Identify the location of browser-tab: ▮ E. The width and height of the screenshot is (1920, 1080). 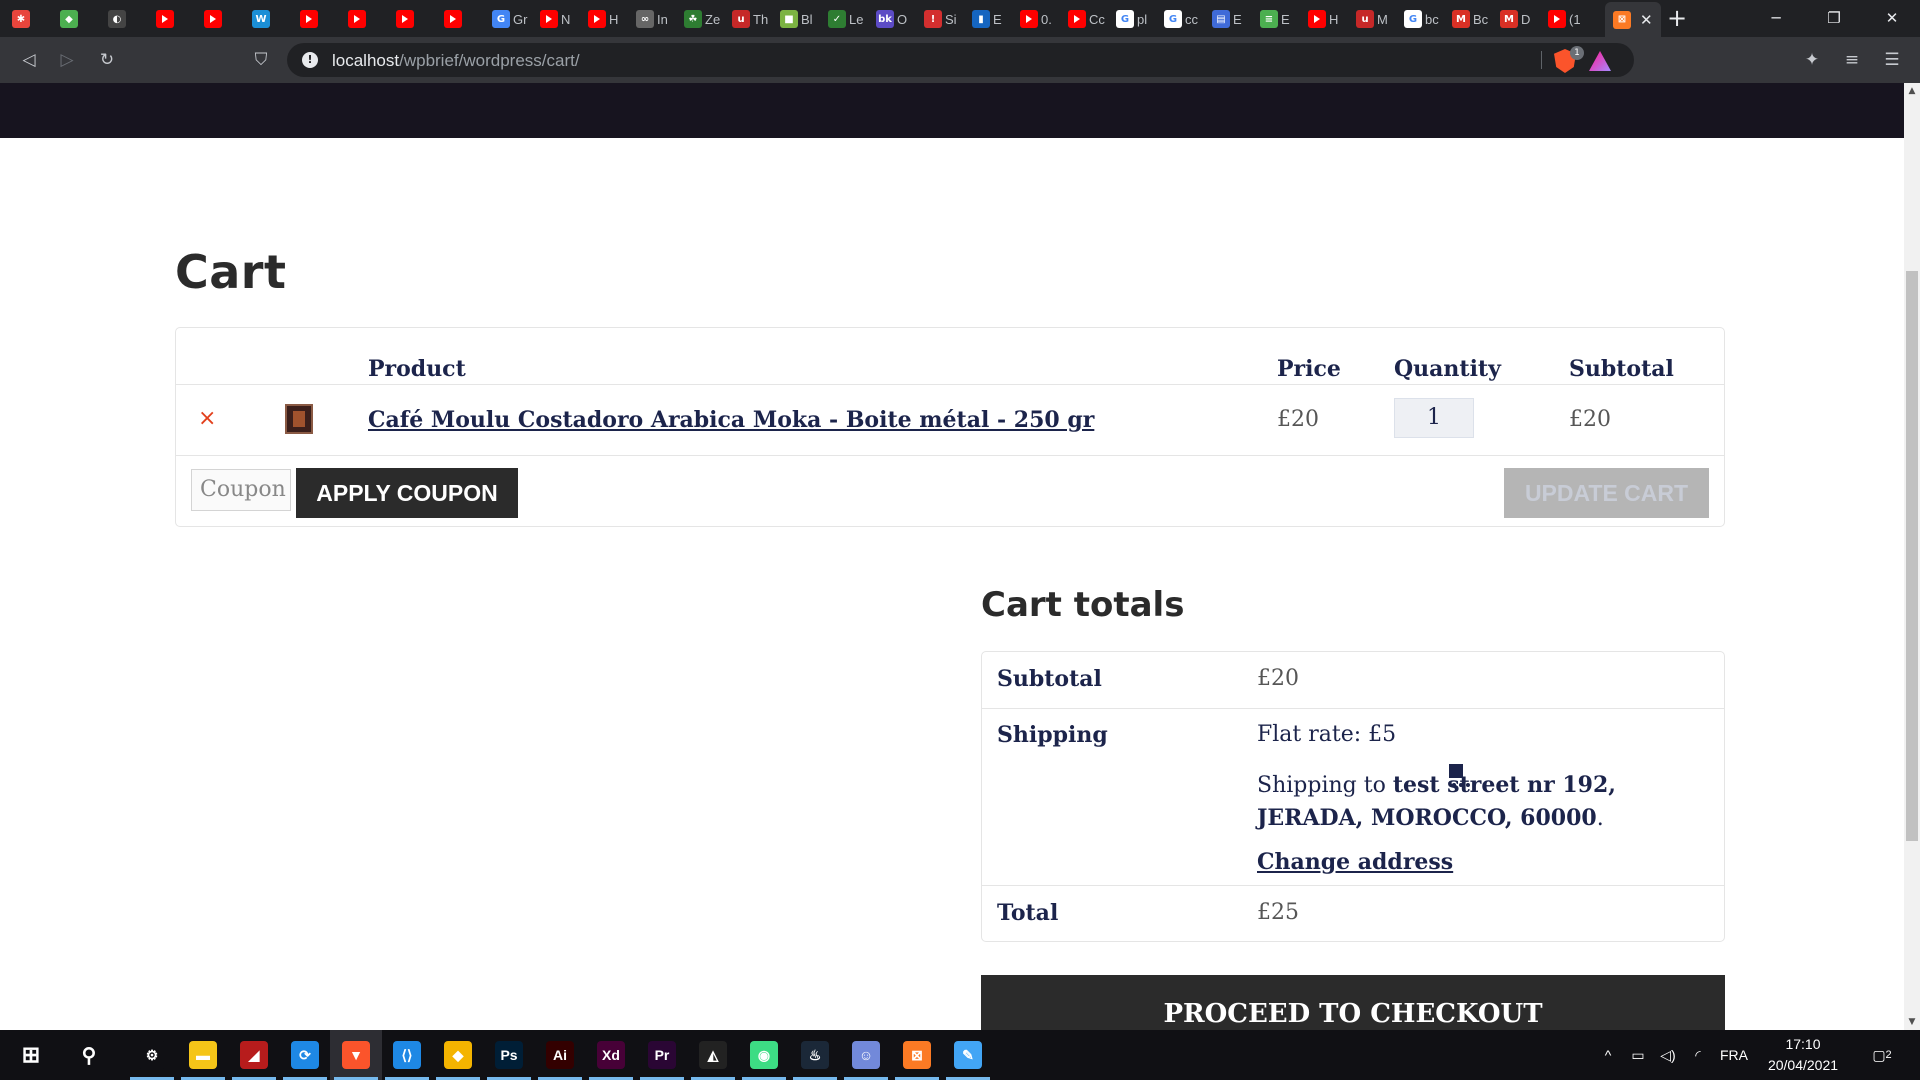
(987, 19).